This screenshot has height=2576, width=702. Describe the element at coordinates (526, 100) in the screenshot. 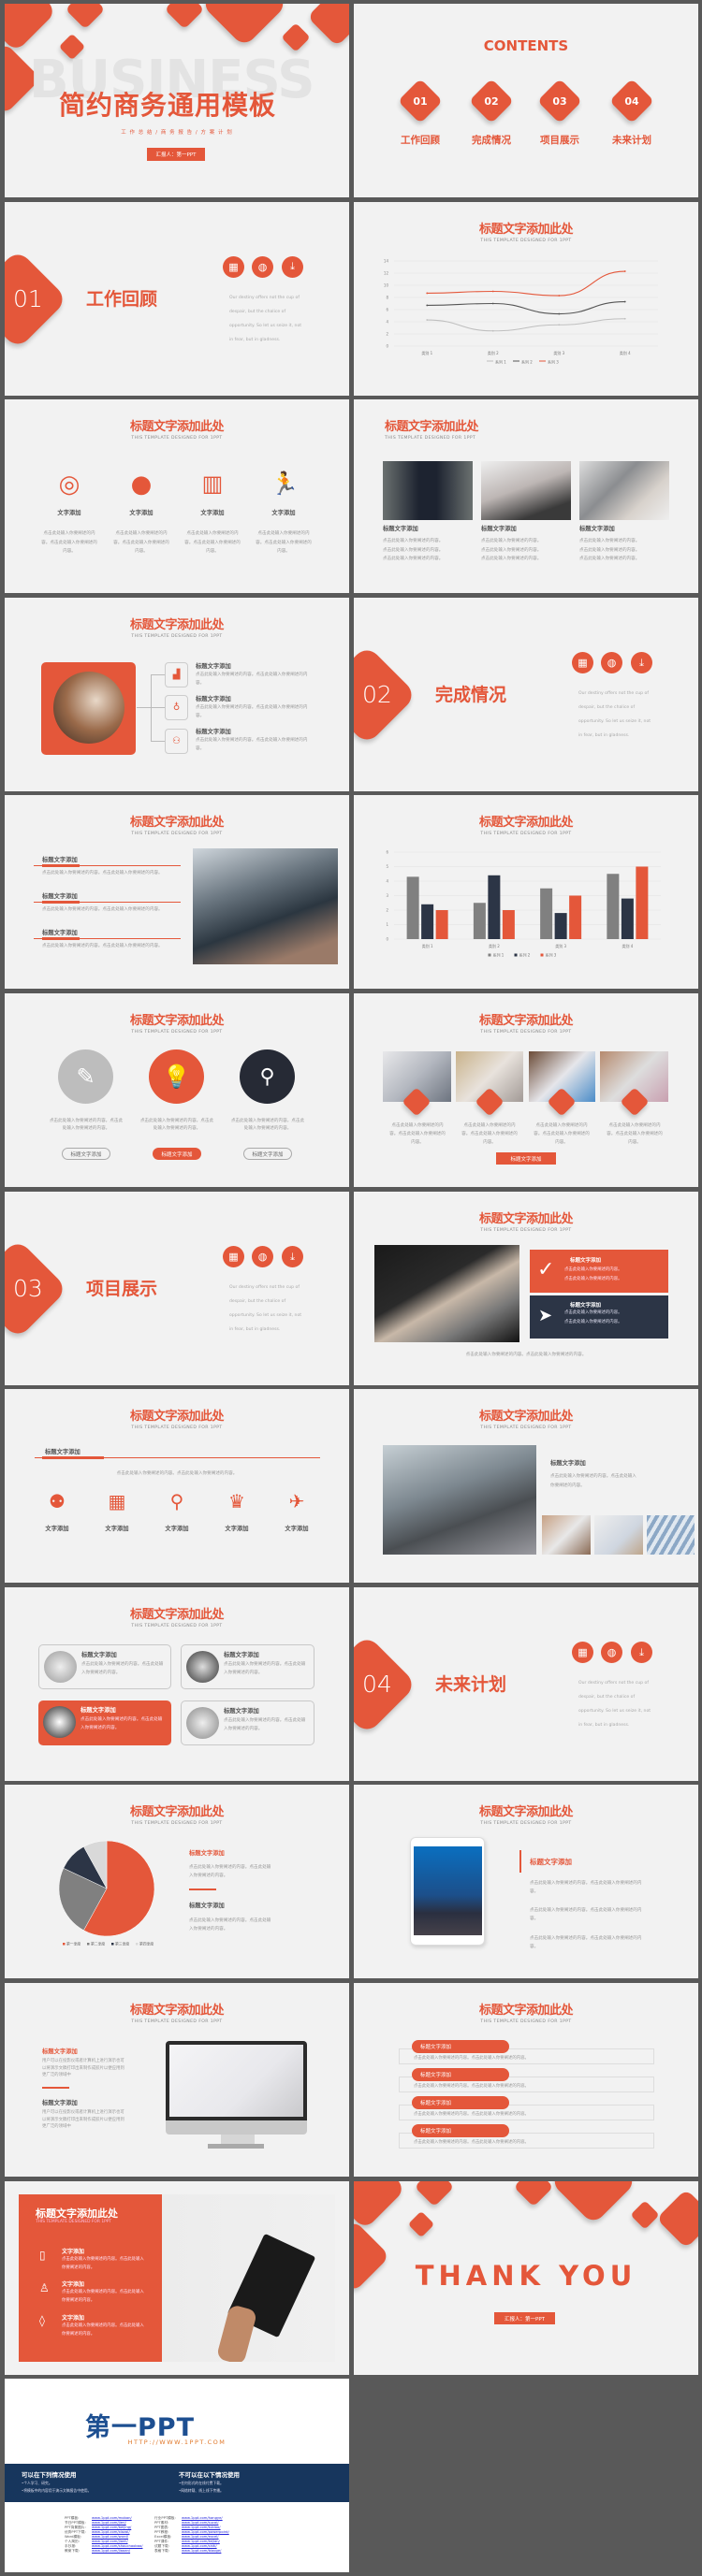

I see `slide-contents: CONTENTS 01 工作回顾 02 完成情况 03 项目展示 04 未来计划` at that location.